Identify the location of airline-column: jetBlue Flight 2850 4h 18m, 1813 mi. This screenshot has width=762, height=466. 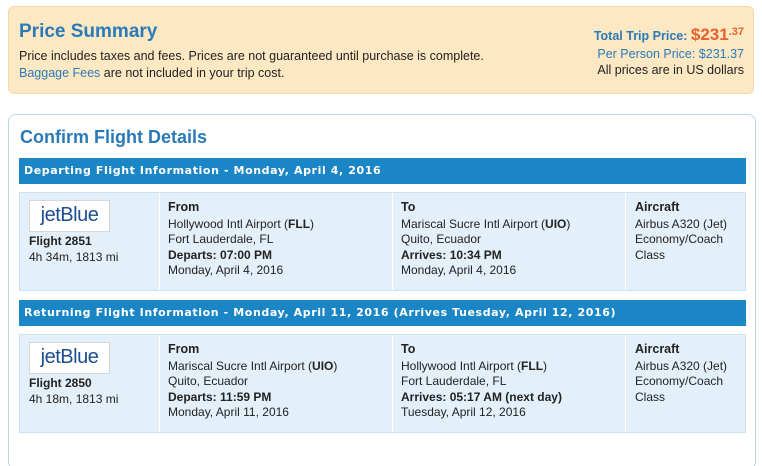
(90, 383).